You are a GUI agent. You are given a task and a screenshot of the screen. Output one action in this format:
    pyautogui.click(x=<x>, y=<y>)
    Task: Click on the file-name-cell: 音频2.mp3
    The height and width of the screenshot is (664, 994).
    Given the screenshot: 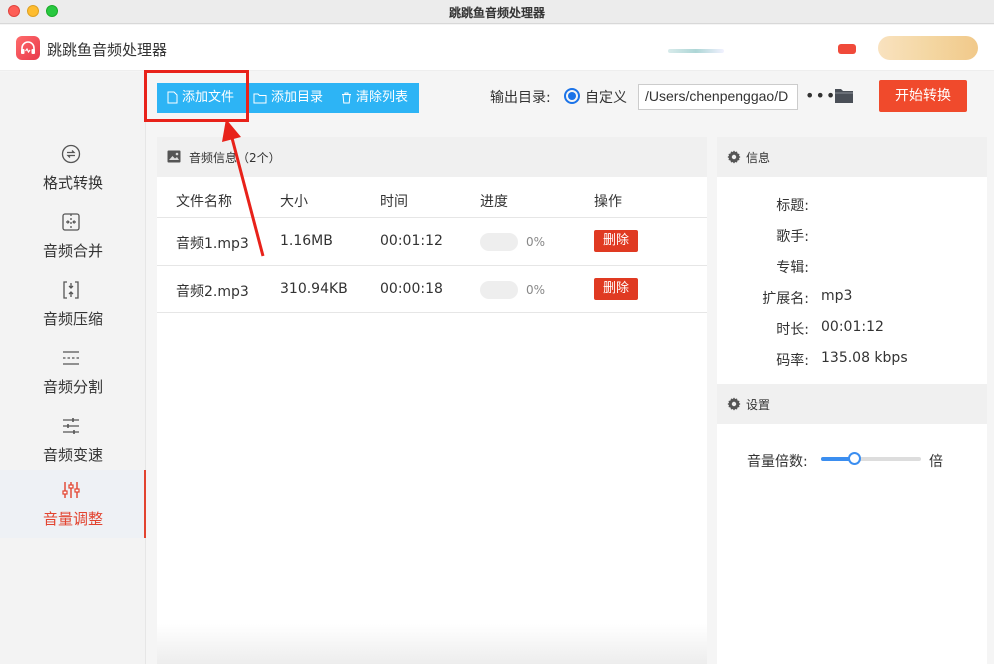 What is the action you would take?
    pyautogui.click(x=212, y=292)
    